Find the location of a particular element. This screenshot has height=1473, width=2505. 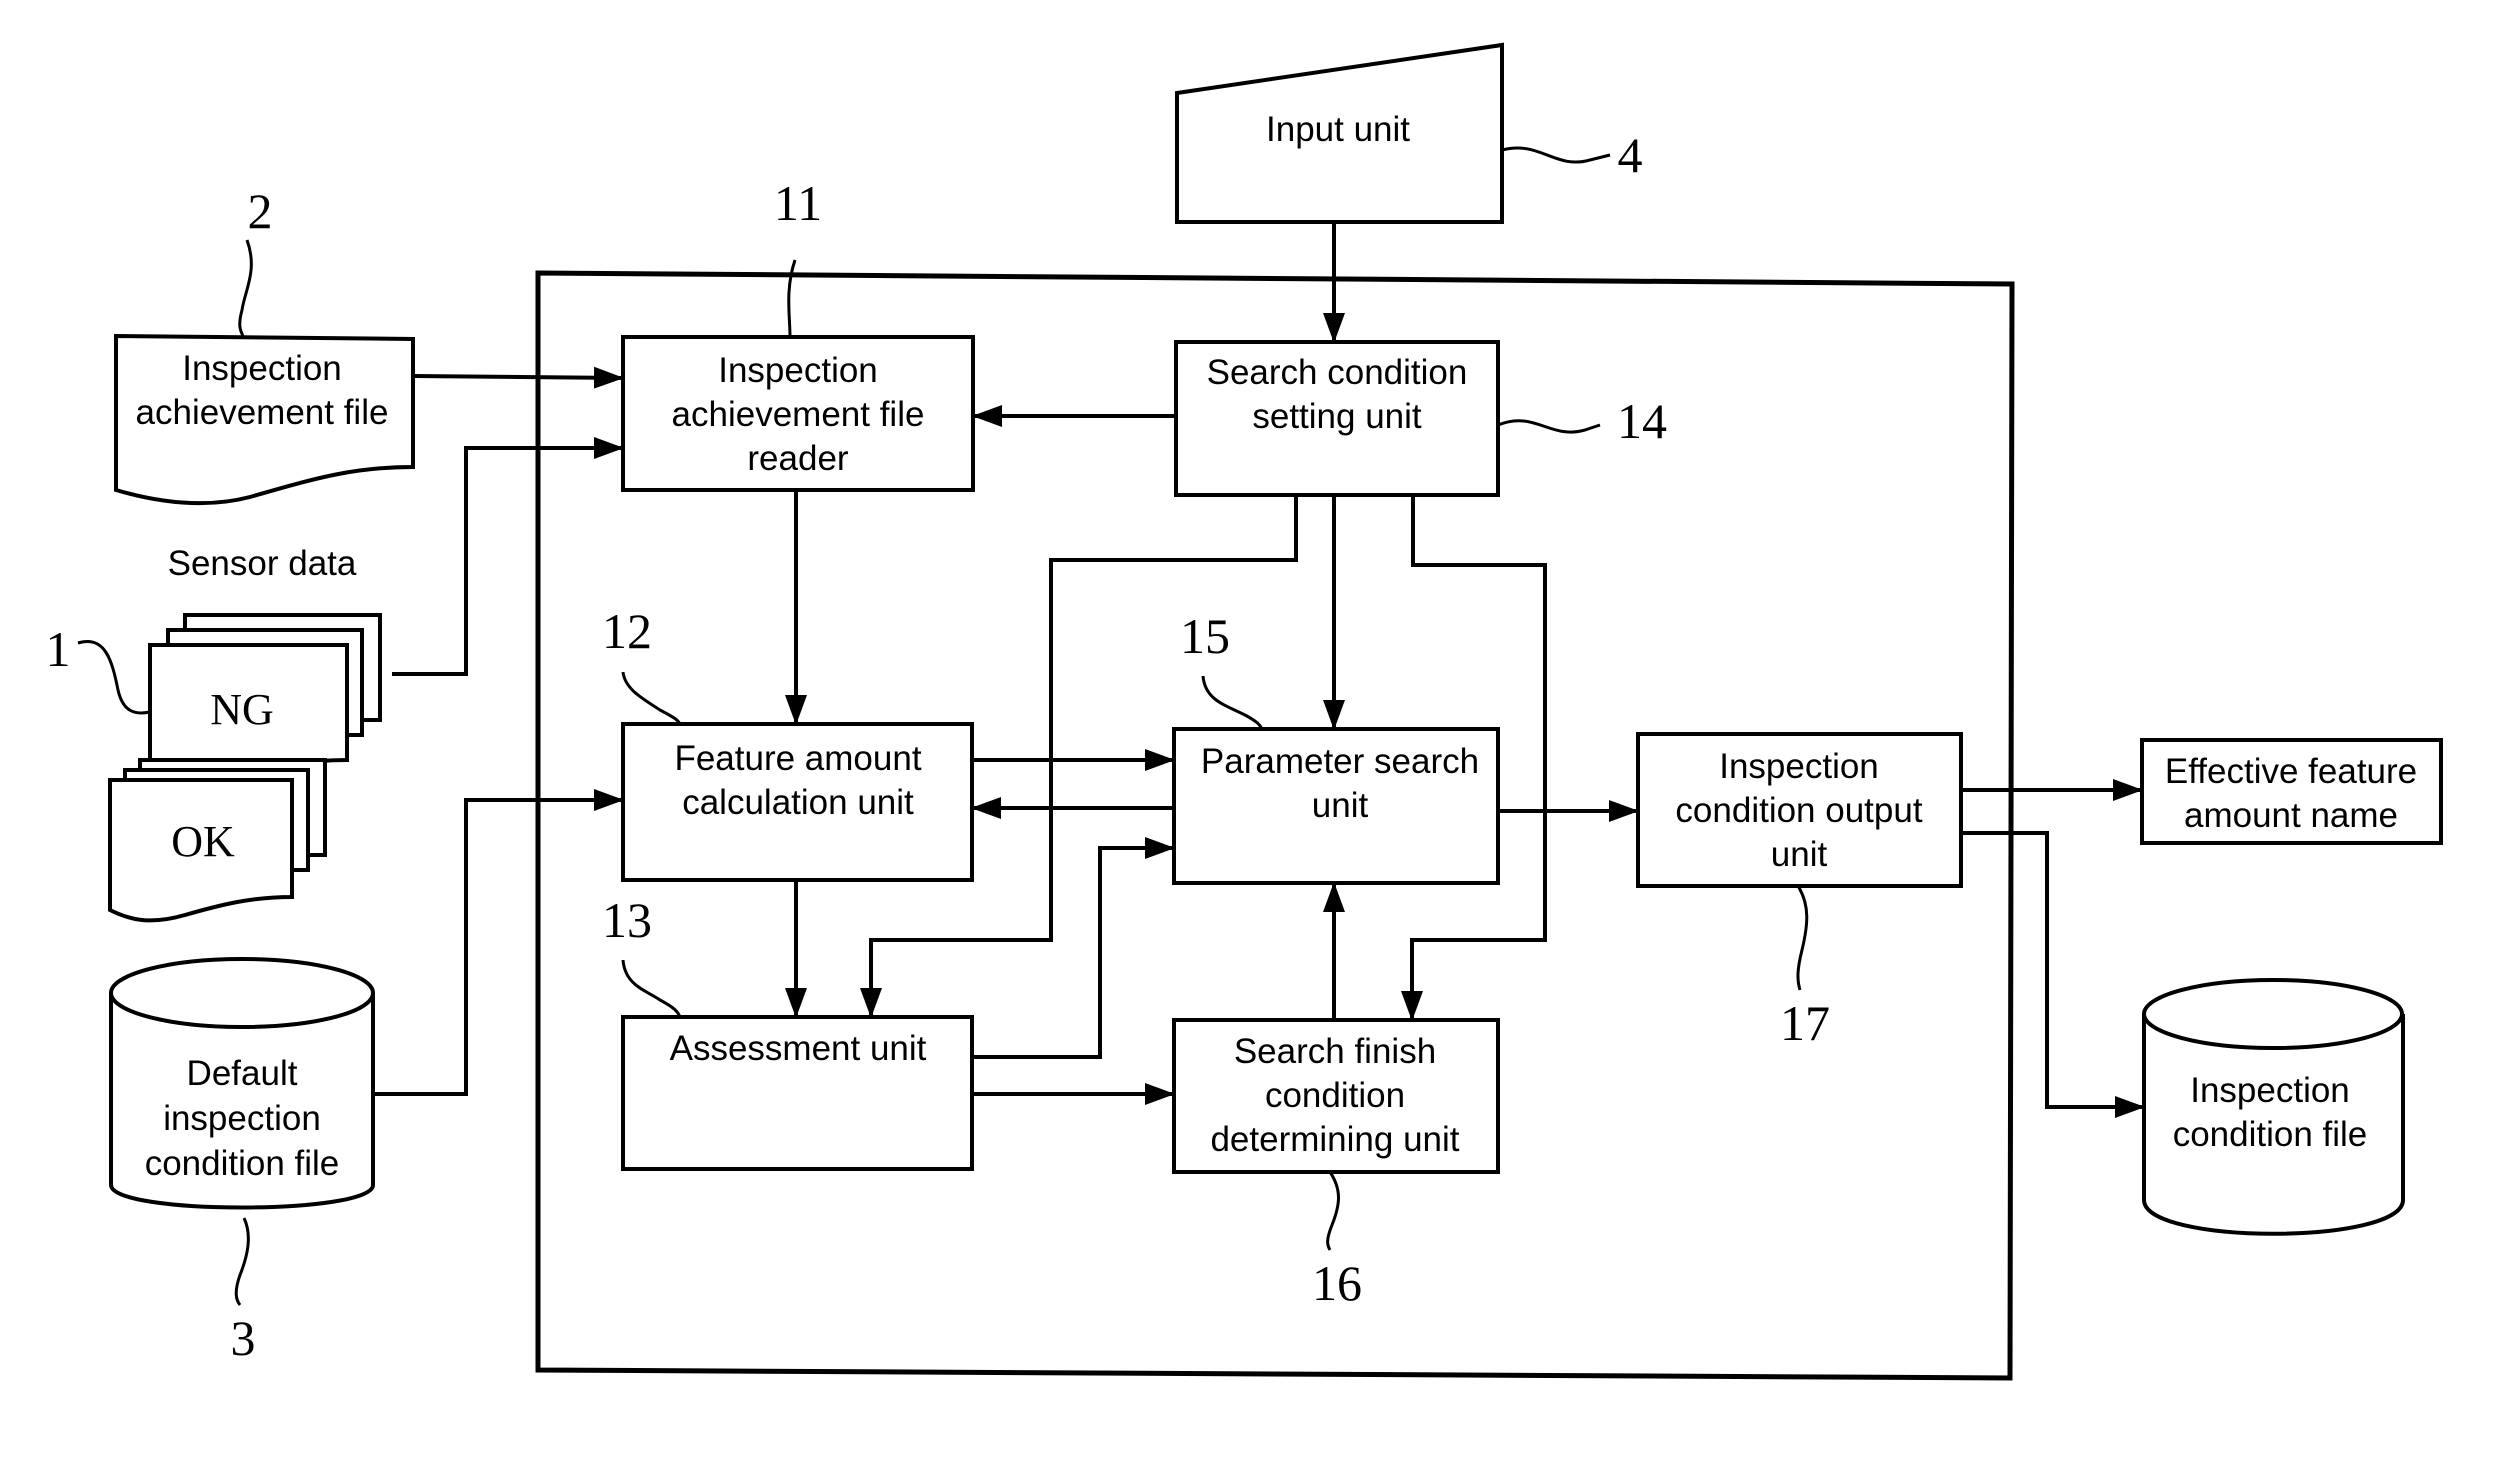

default-file-line3: condition file is located at coordinates (242, 1163).